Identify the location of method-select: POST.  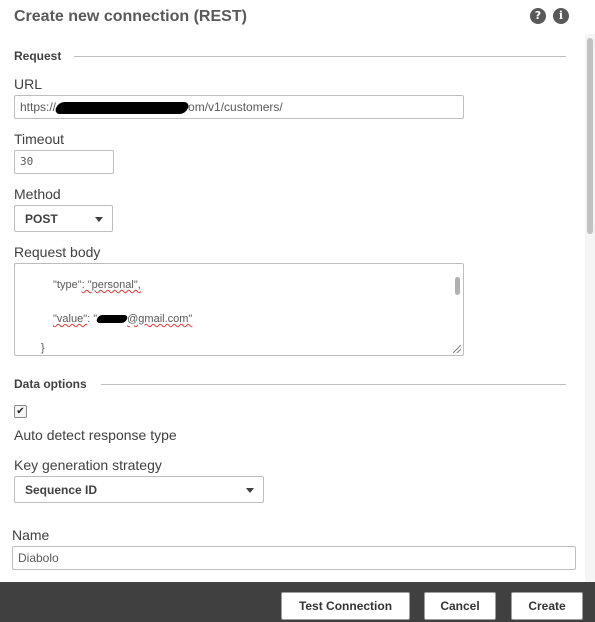
(63, 218).